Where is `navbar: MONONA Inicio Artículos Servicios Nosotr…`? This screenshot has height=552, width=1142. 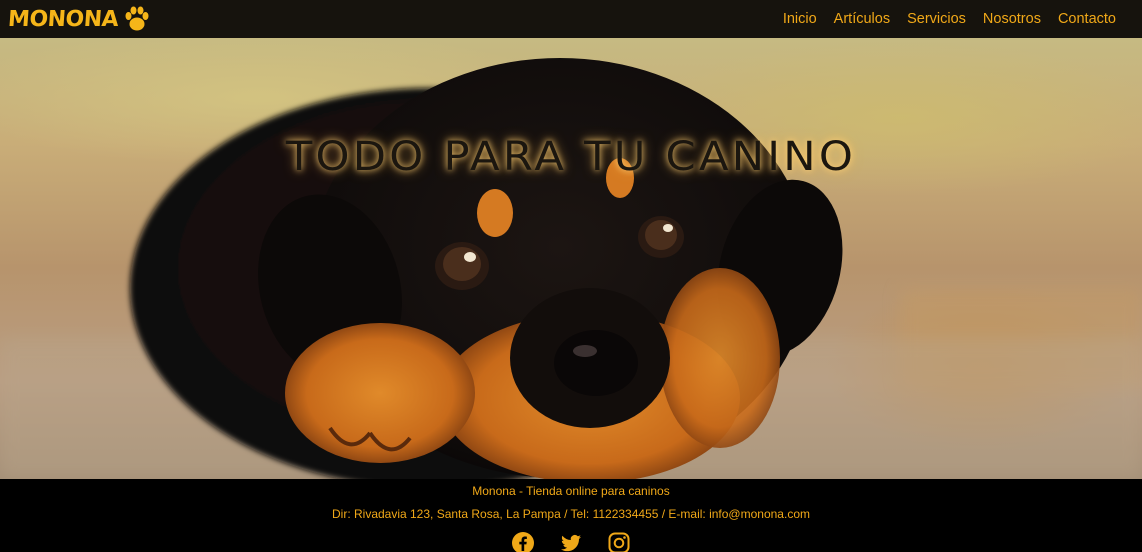
navbar: MONONA Inicio Artículos Servicios Nosotr… is located at coordinates (571, 19).